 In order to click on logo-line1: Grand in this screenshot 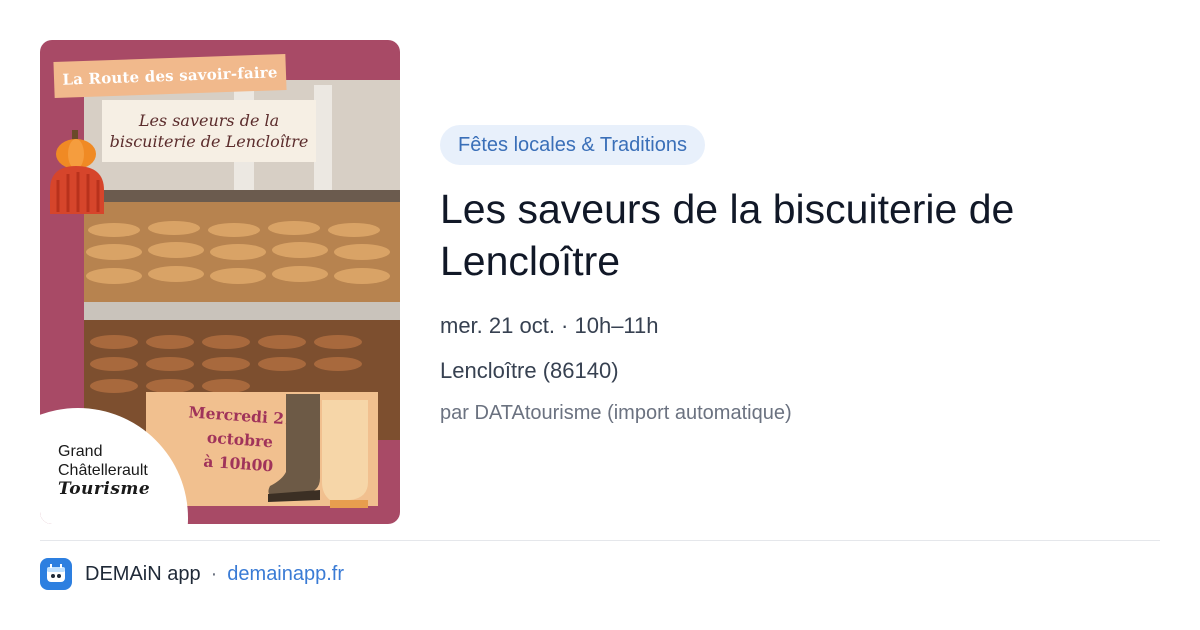, I will do `click(80, 451)`.